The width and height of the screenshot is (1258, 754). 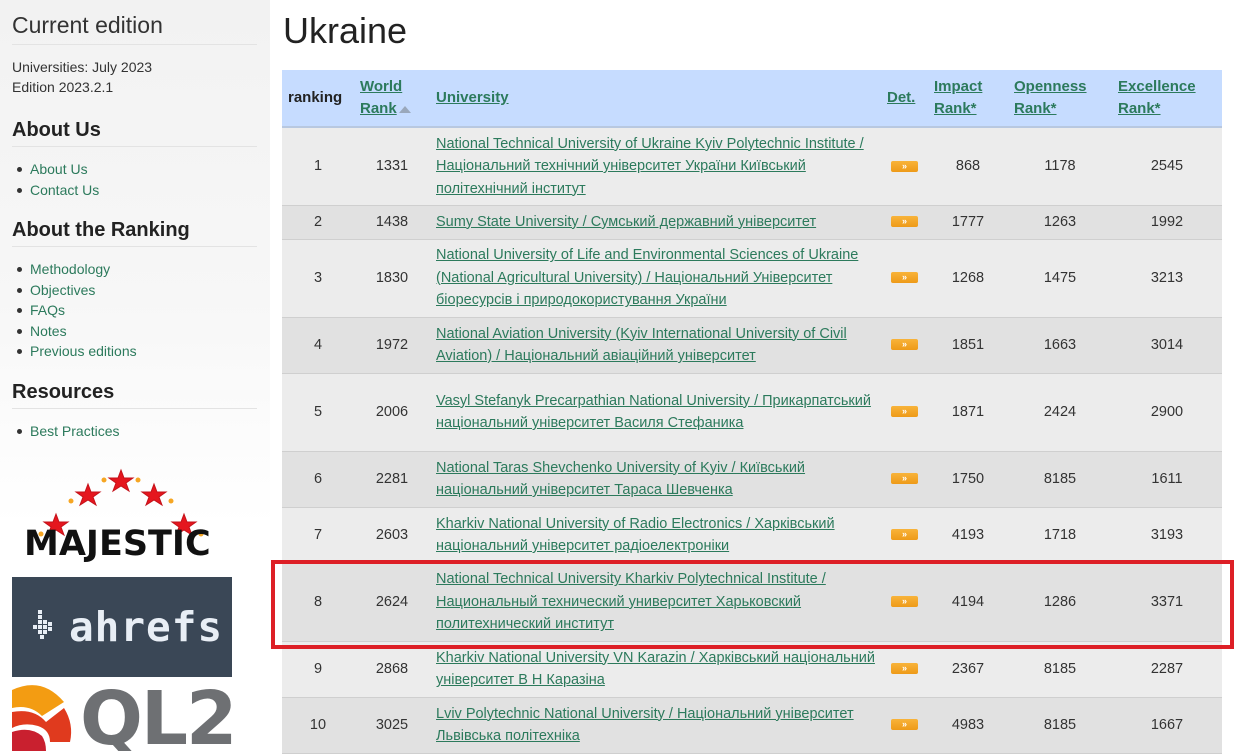 I want to click on ranking-cell: 4, so click(x=318, y=345).